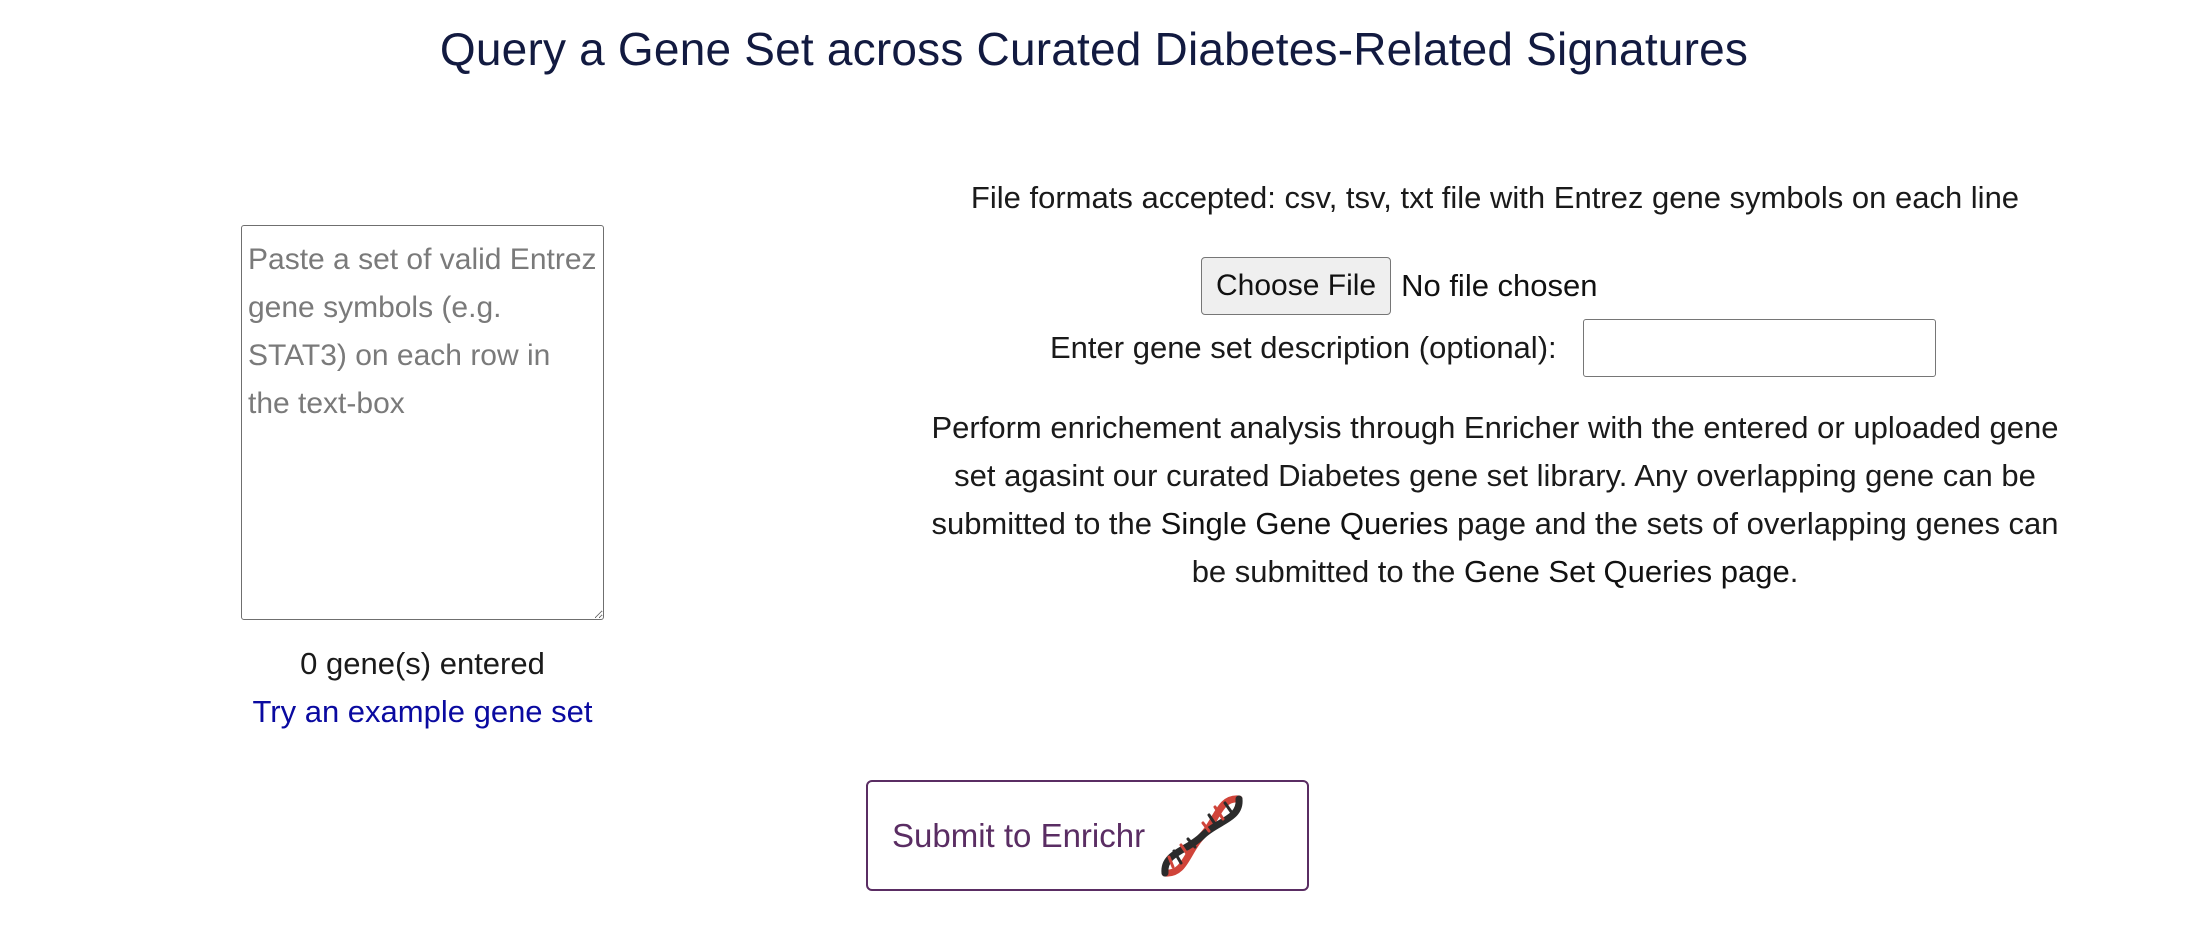 This screenshot has width=2188, height=952. Describe the element at coordinates (1627, 571) in the screenshot. I see `gene-set-queries-link: Gene Set Queries page` at that location.